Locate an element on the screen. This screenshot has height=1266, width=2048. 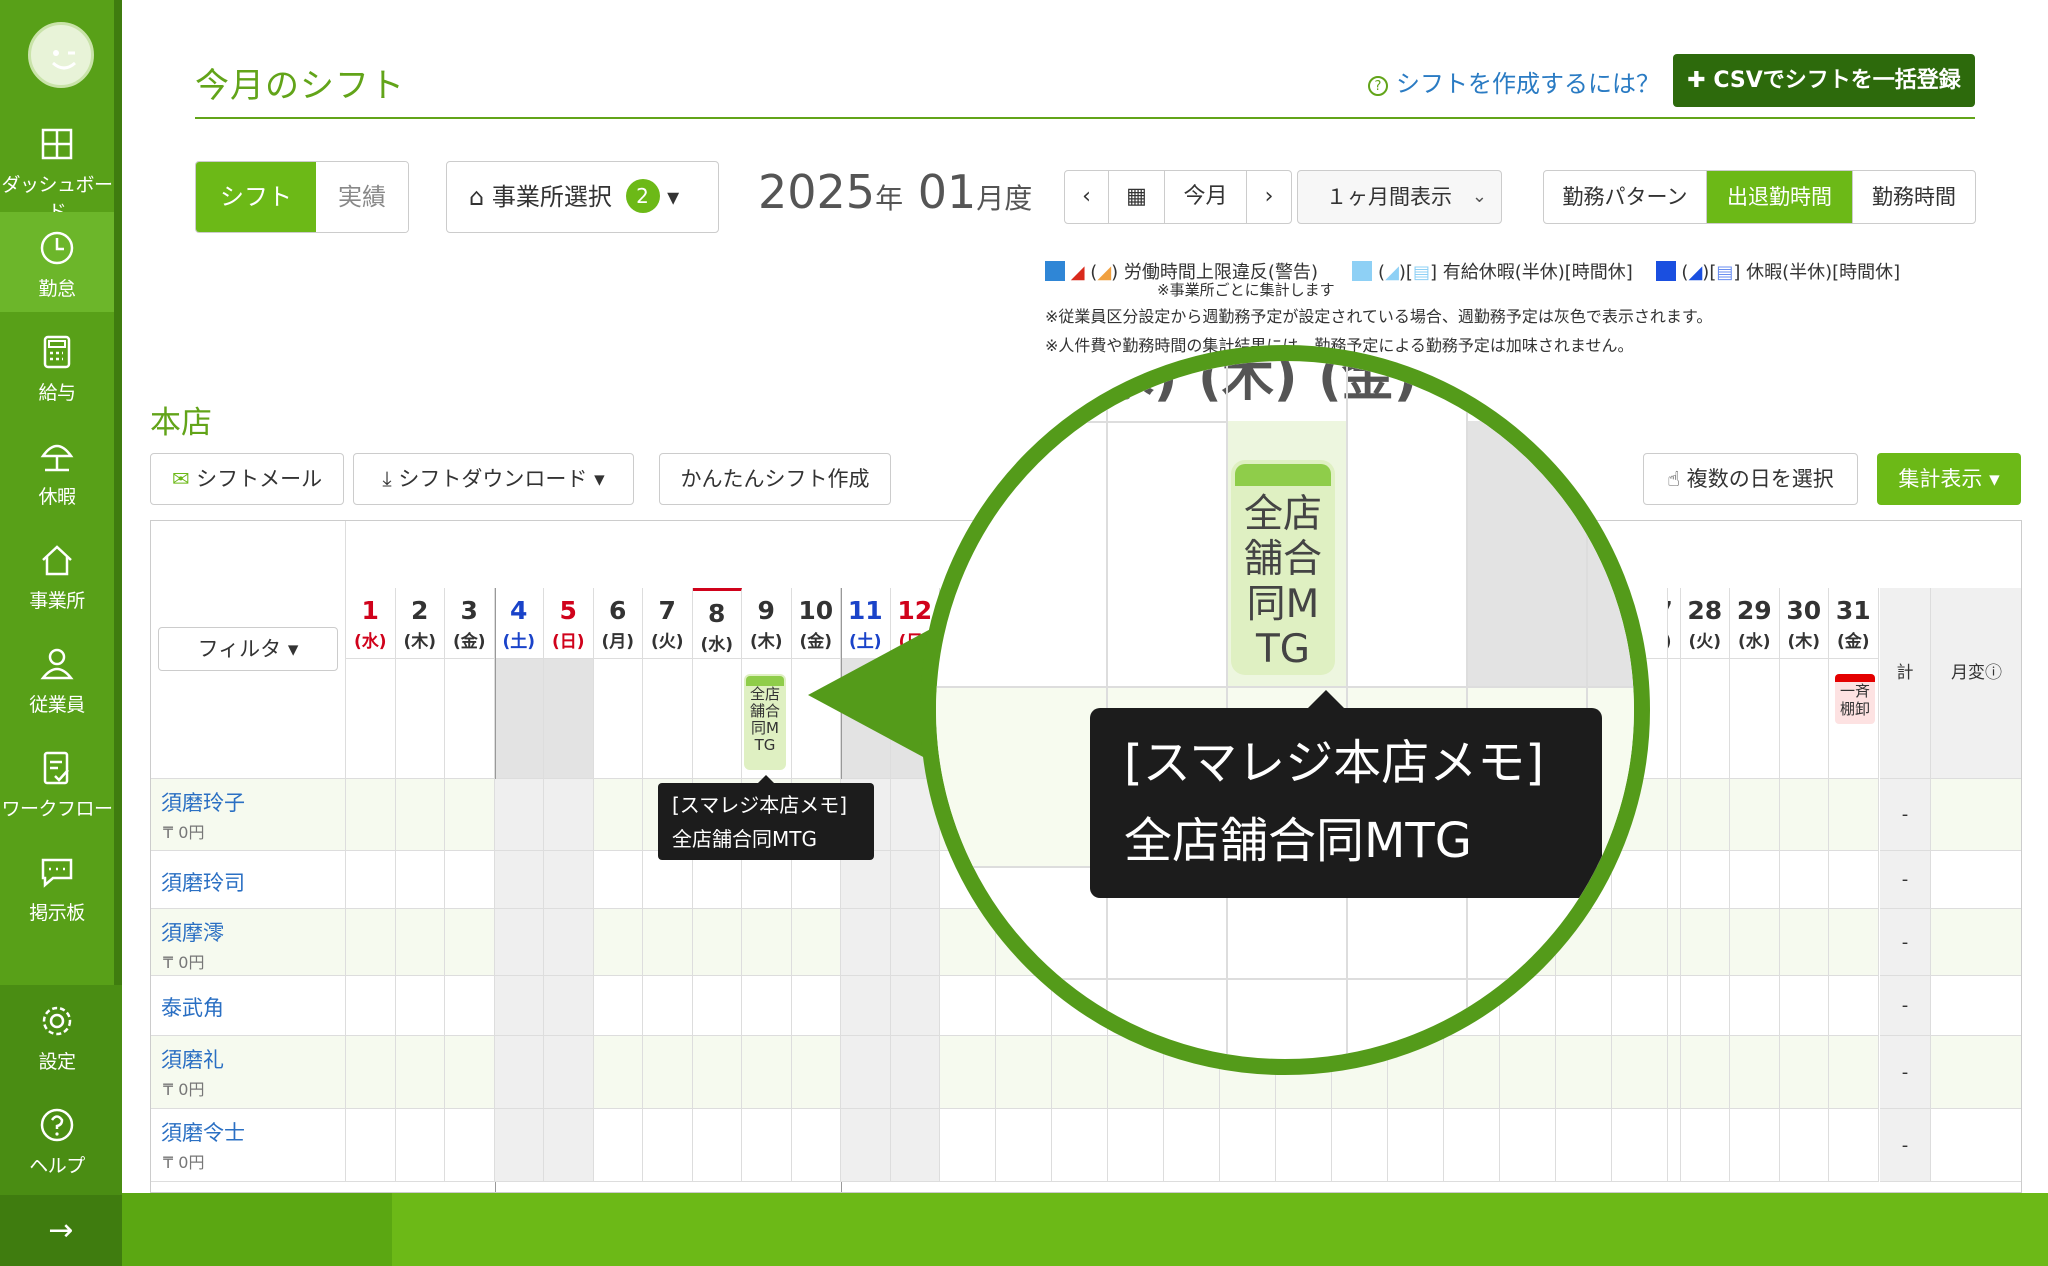
day-header: 8 (水) is located at coordinates (717, 623).